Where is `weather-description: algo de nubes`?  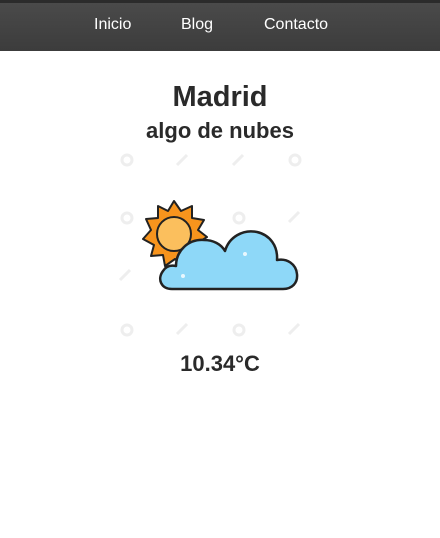 weather-description: algo de nubes is located at coordinates (220, 130).